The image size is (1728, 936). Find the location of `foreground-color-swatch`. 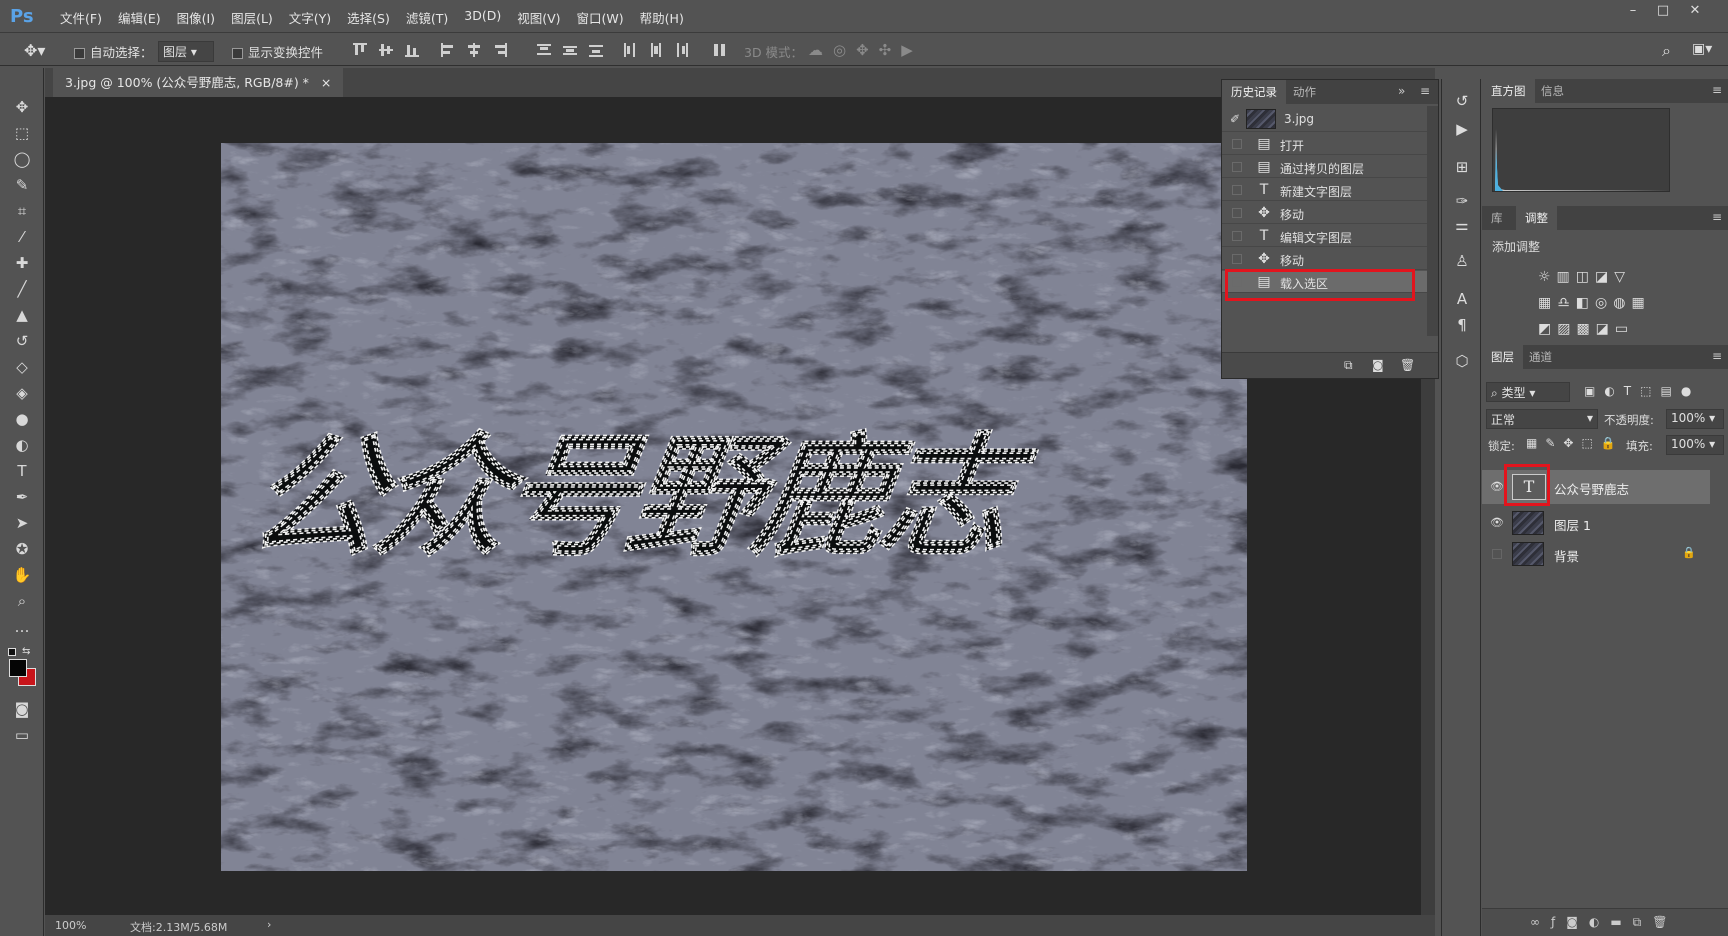

foreground-color-swatch is located at coordinates (18, 668).